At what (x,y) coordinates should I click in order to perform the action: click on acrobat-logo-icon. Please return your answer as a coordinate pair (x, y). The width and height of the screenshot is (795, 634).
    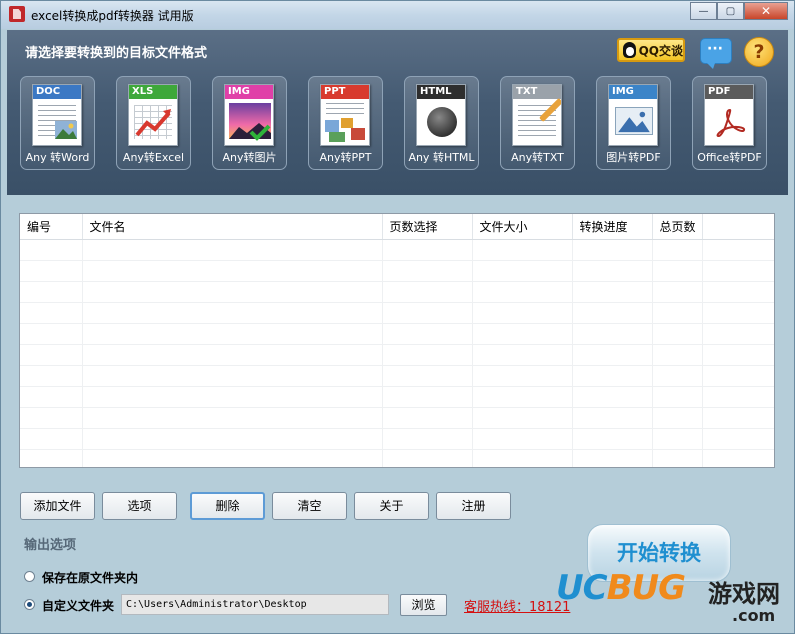
    Looking at the image, I should click on (730, 122).